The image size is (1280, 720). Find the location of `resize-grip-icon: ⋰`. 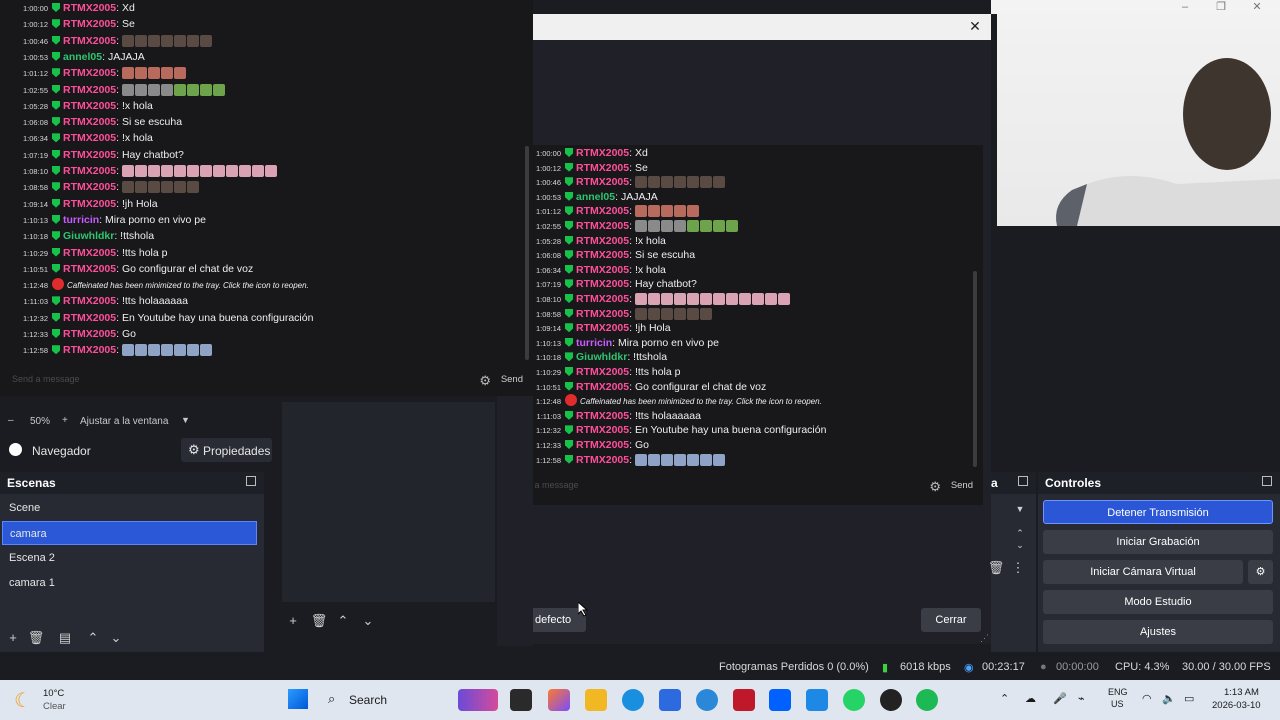

resize-grip-icon: ⋰ is located at coordinates (985, 638).